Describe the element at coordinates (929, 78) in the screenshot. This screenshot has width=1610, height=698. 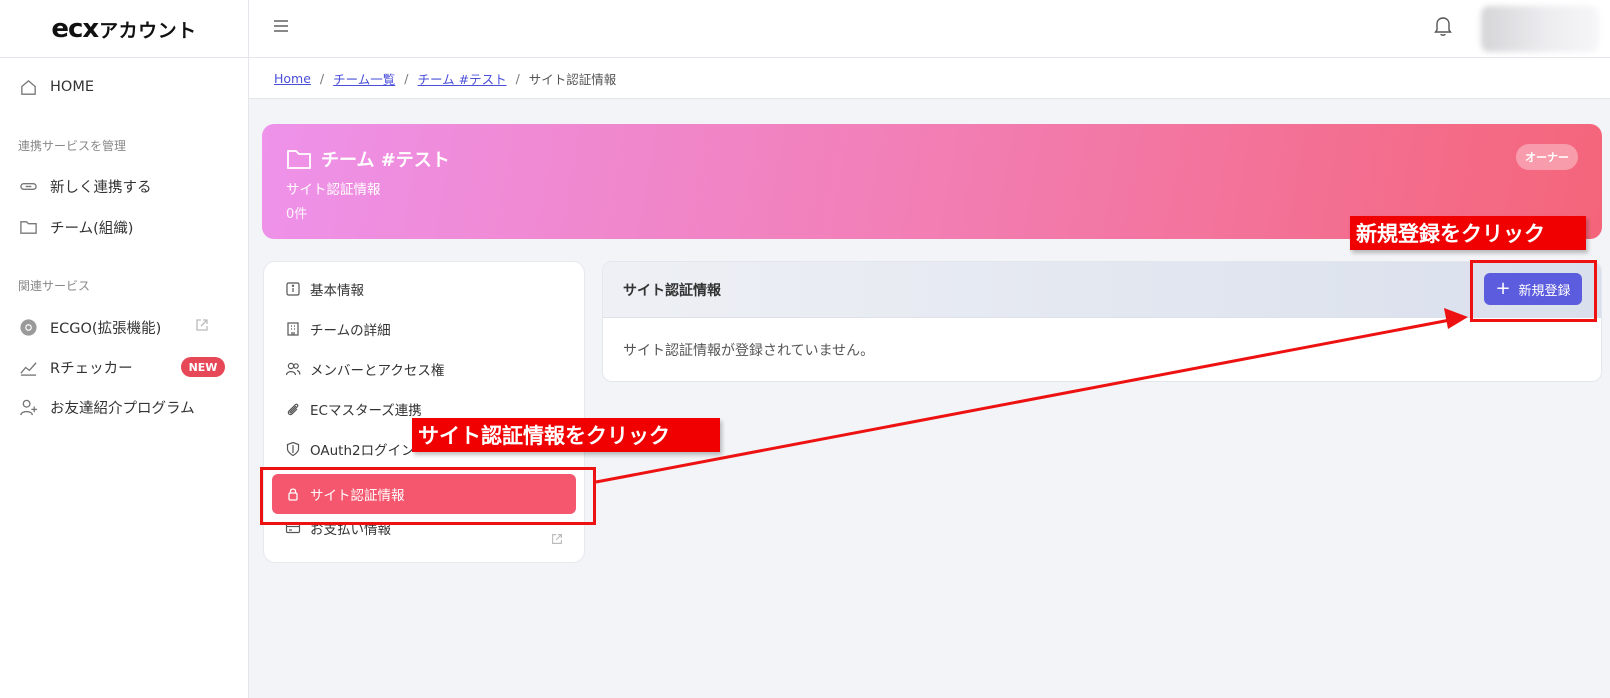
I see `breadcrumb: Home / チーム一覧 / チーム #テスト / サイト認証情報` at that location.